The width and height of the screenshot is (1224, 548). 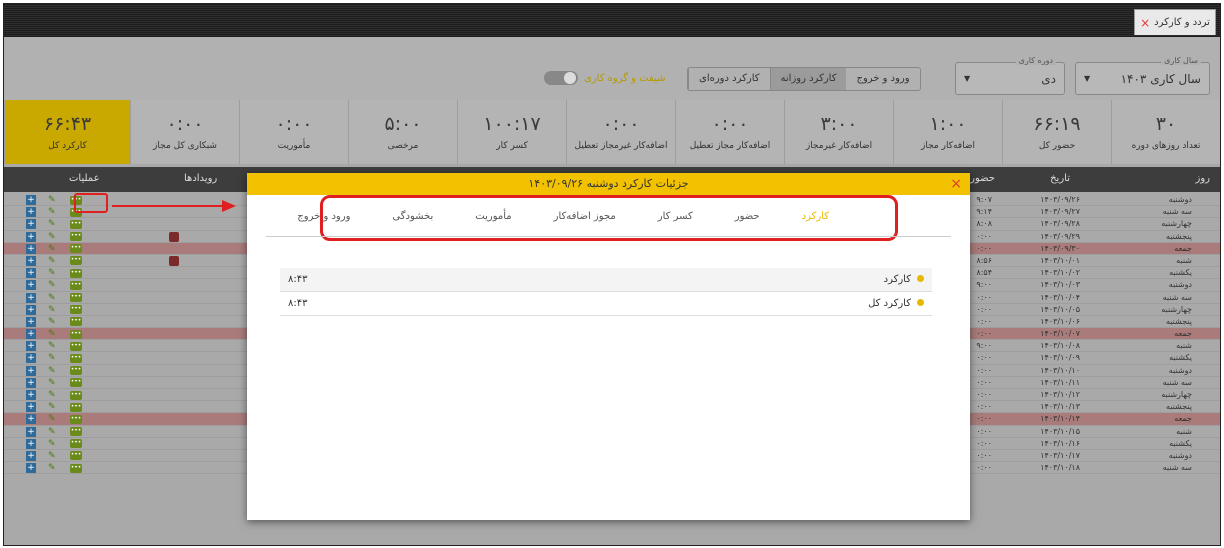 I want to click on cell-day: چهارشنبه, so click(x=1176, y=309).